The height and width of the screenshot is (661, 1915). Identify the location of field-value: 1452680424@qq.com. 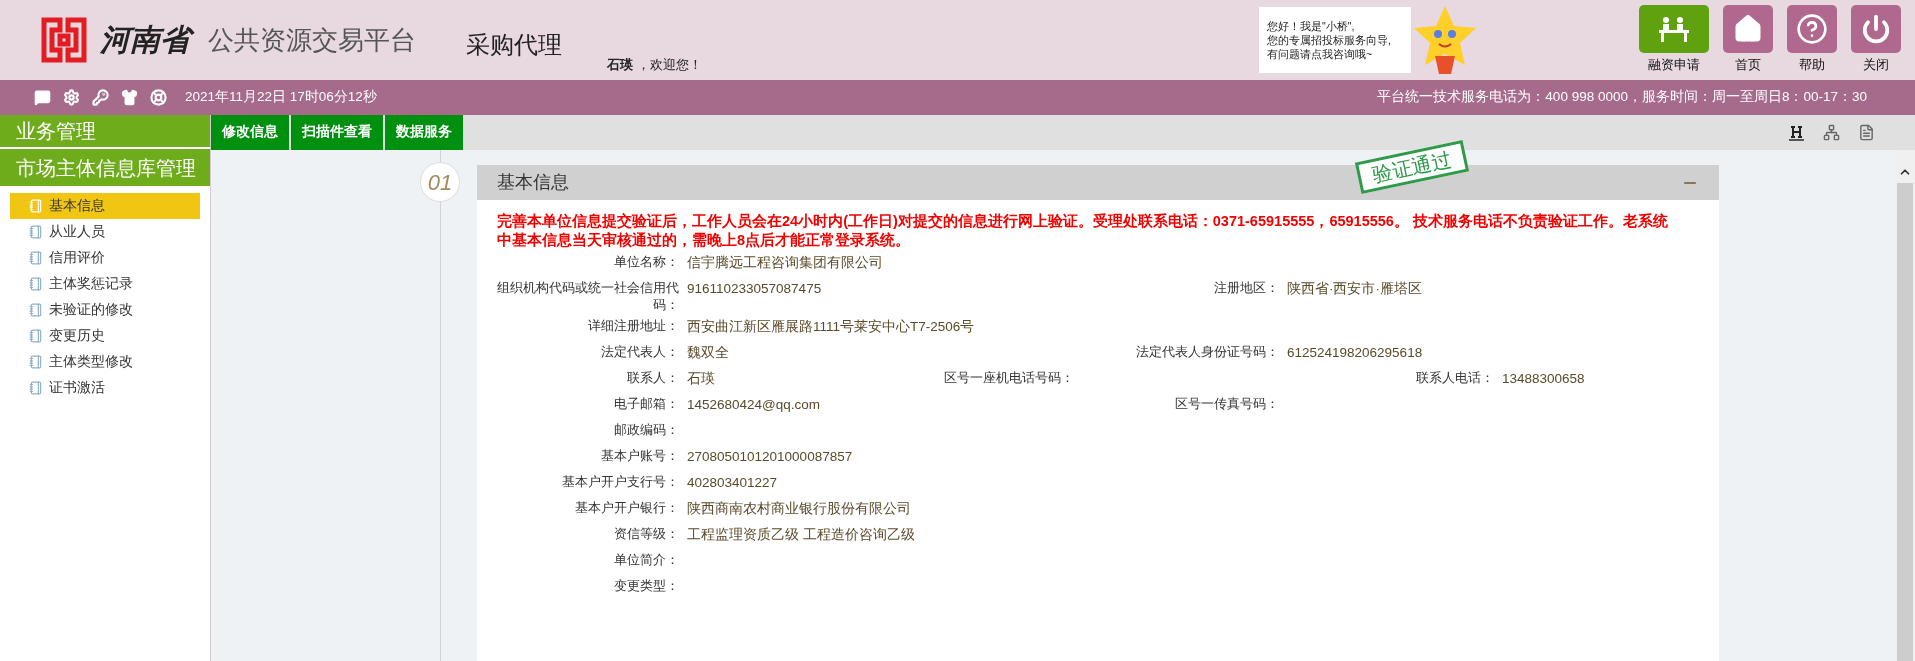
(754, 404).